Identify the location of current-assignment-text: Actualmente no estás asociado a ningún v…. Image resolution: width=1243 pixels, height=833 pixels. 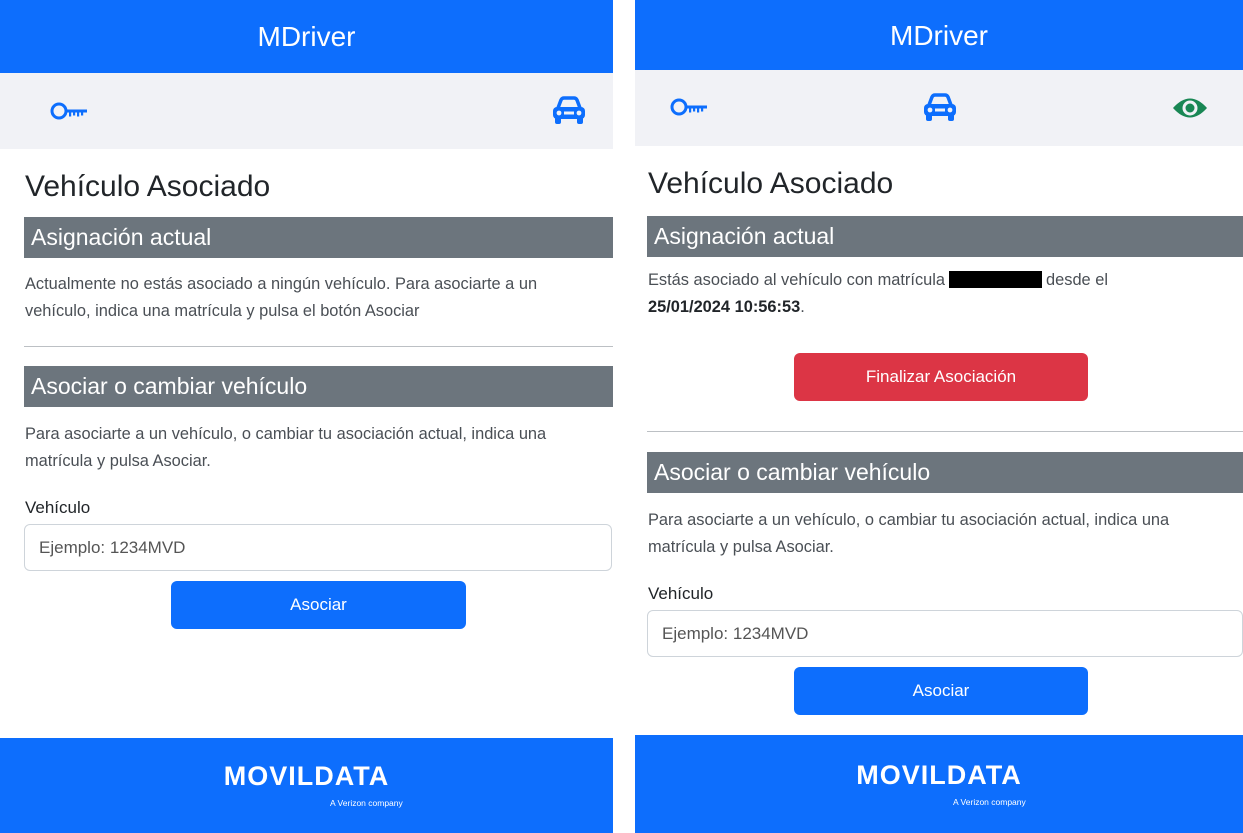
(281, 297).